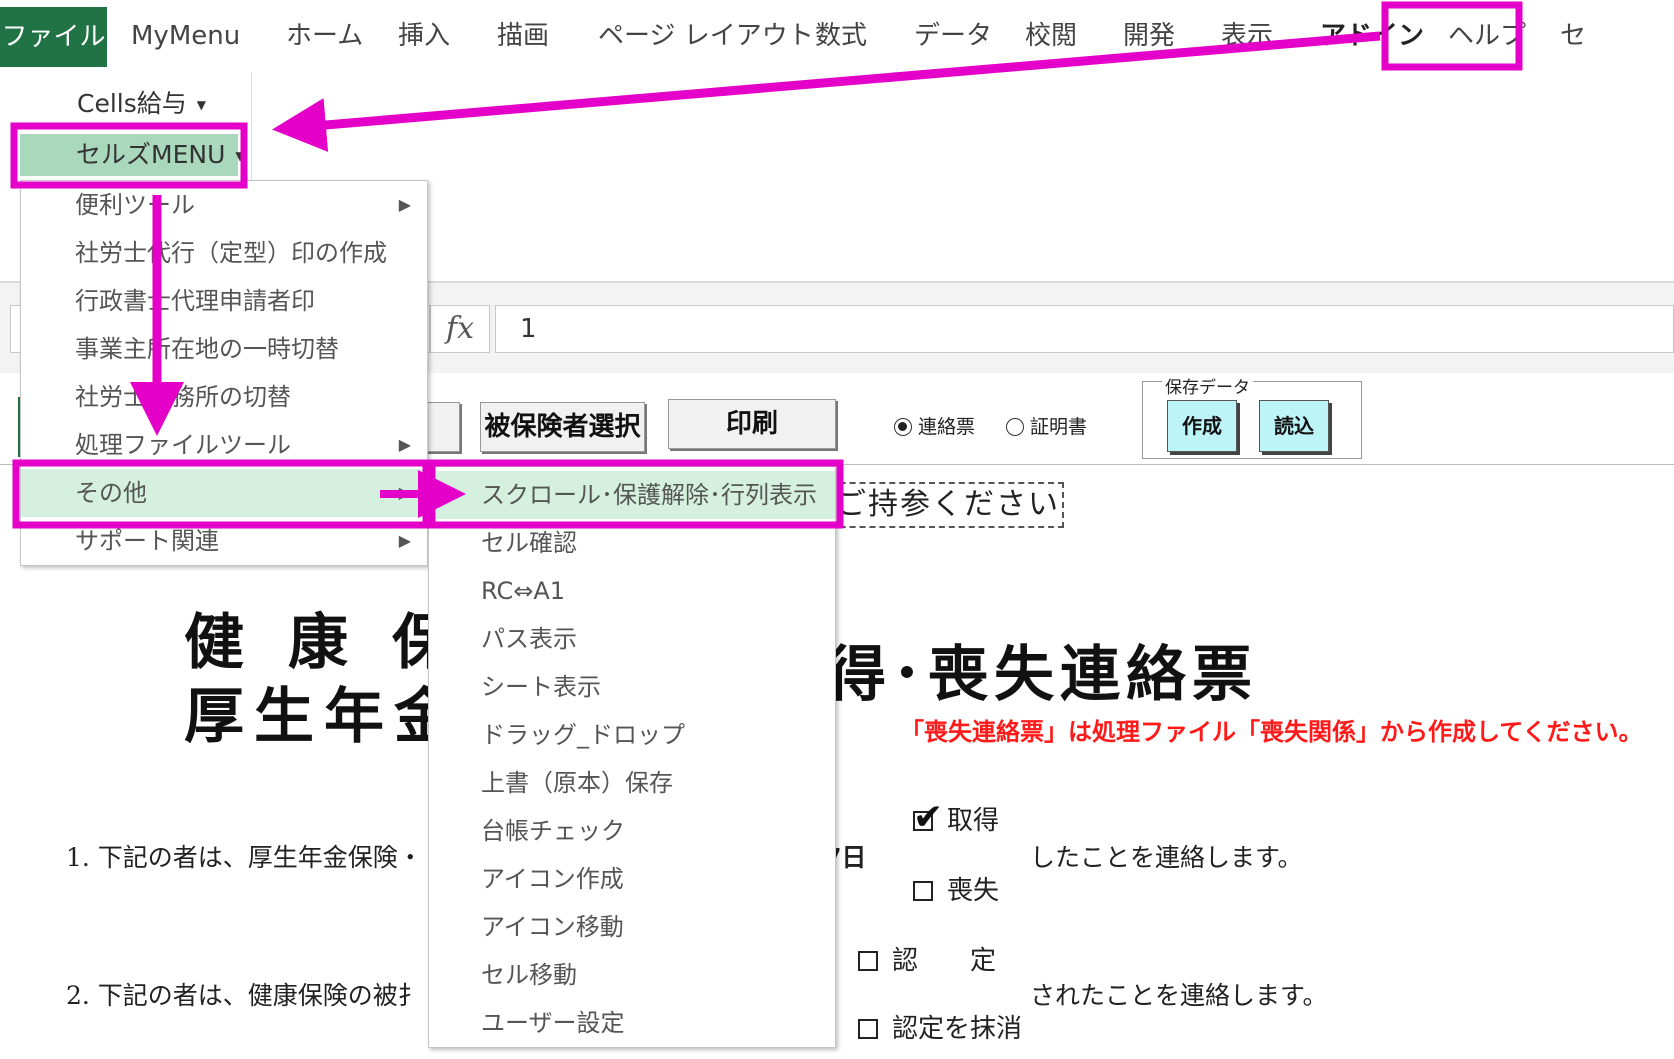 Image resolution: width=1674 pixels, height=1059 pixels. Describe the element at coordinates (1573, 36) in the screenshot. I see `tab-overflow: セ` at that location.